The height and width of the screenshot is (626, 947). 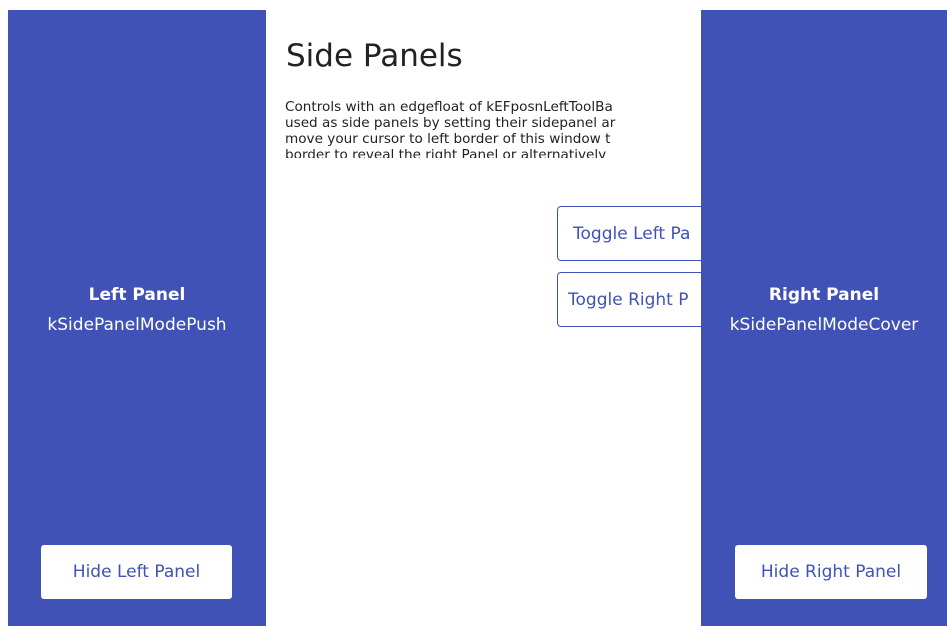 I want to click on toggle-left-panel-button: Toggle Left Pa, so click(x=629, y=233).